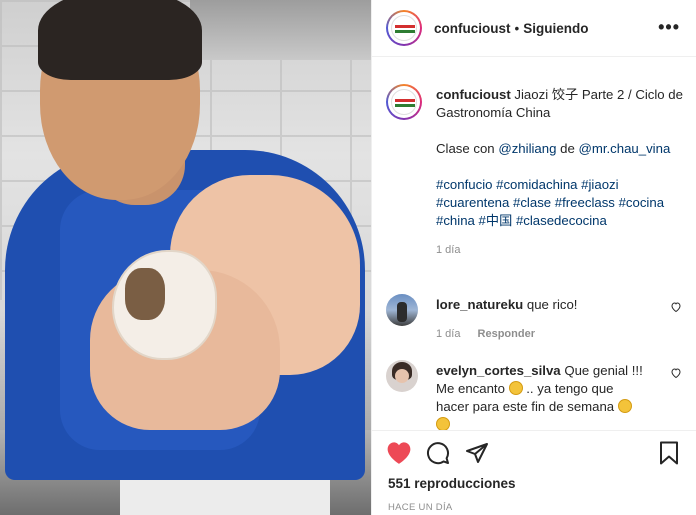  I want to click on follow-status-button: Siguiendo, so click(555, 28).